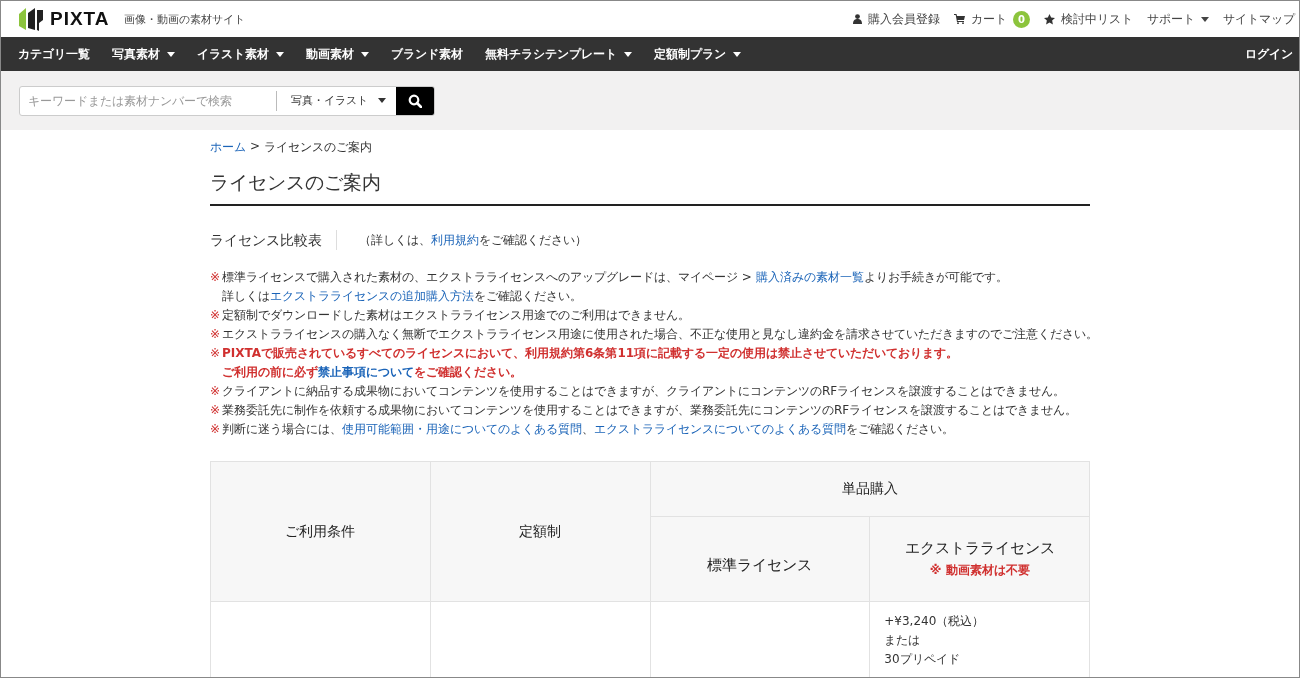 The image size is (1300, 678). What do you see at coordinates (989, 19) in the screenshot?
I see `header-link: カート` at bounding box center [989, 19].